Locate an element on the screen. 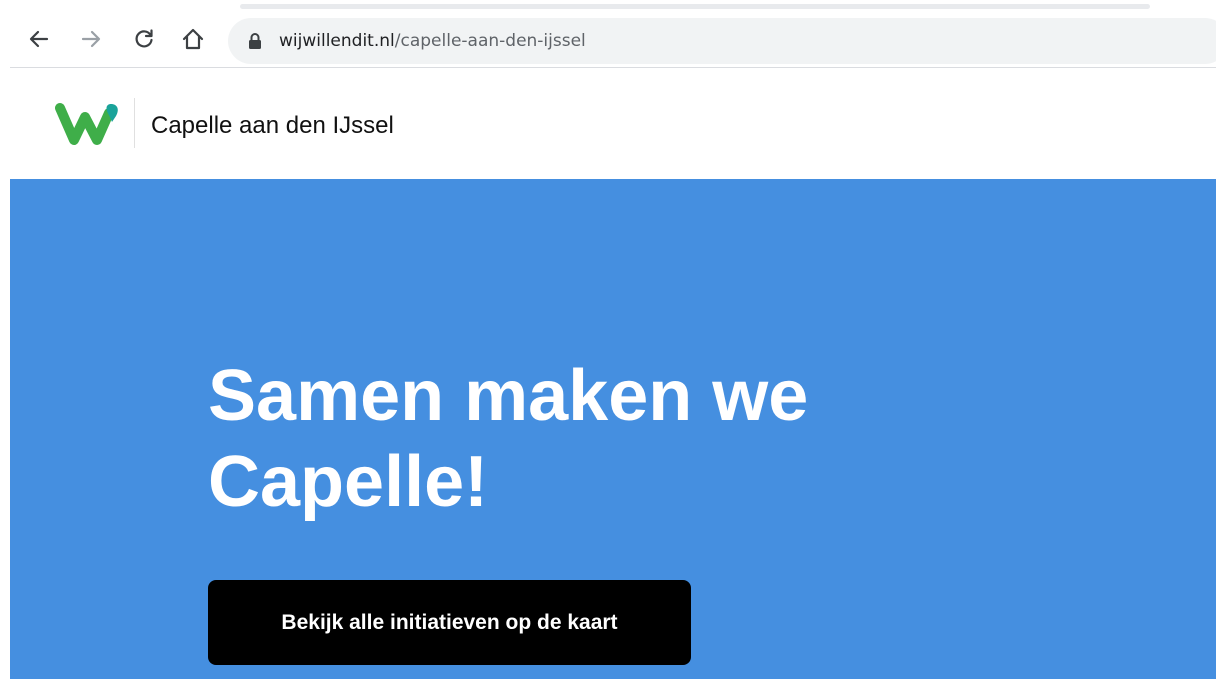 Image resolution: width=1216 pixels, height=679 pixels. reload-icon is located at coordinates (144, 39).